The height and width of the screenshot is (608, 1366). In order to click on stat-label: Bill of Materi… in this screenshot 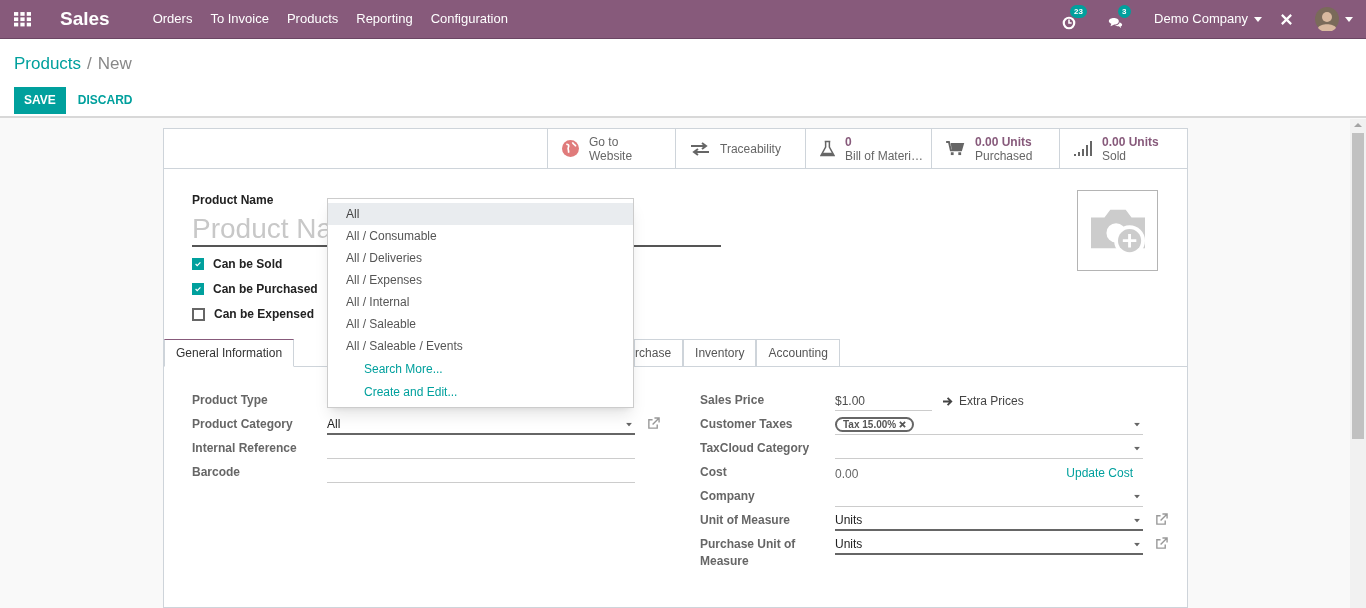, I will do `click(884, 155)`.